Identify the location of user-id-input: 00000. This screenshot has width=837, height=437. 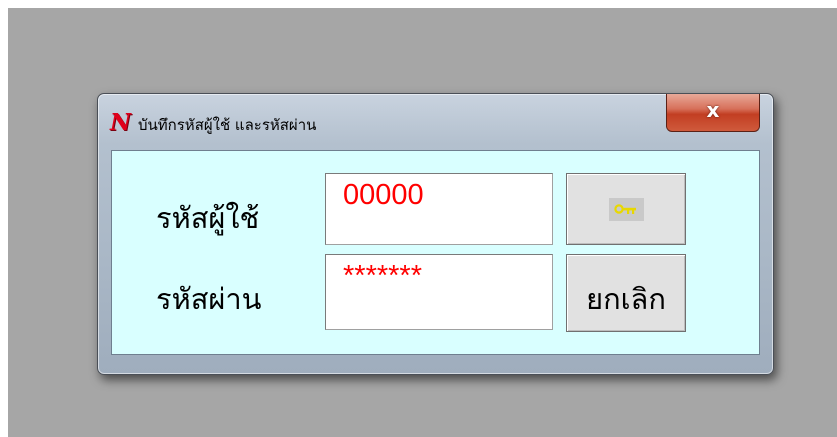
(439, 209).